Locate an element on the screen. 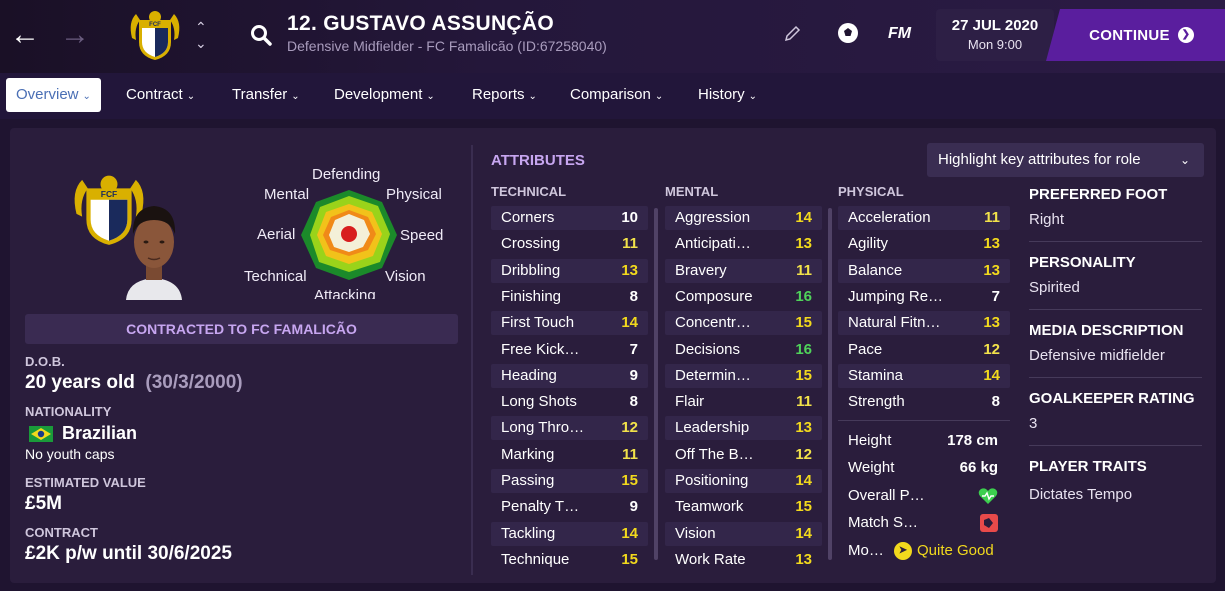 The image size is (1225, 591). tab-reports: Reports ⌄ is located at coordinates (504, 95).